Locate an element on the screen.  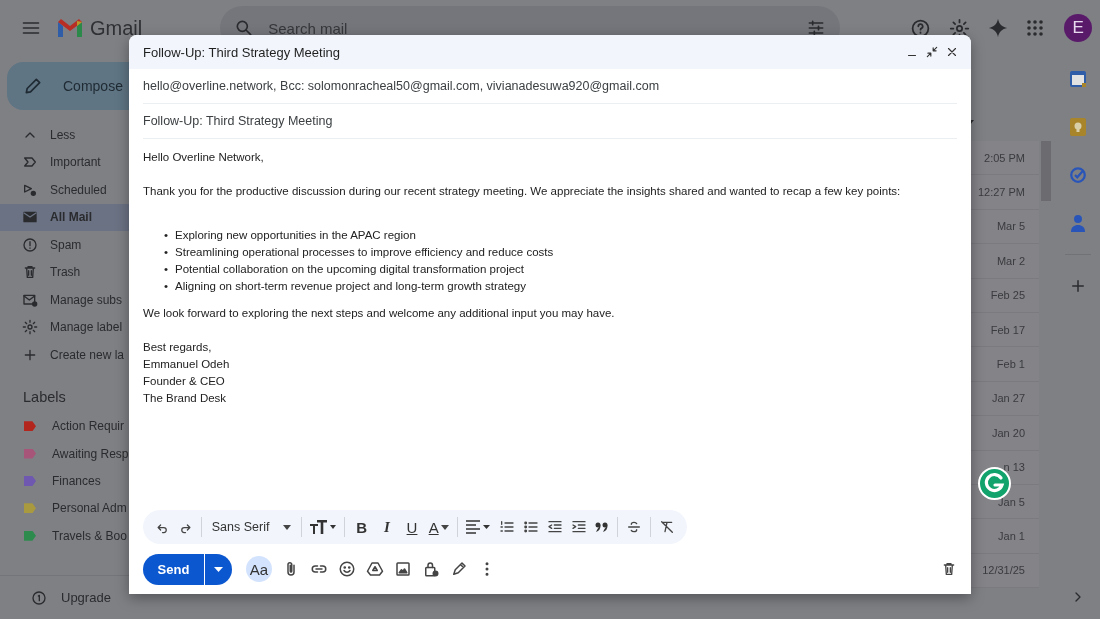
signature-line: The Brand Desk is located at coordinates (185, 398).